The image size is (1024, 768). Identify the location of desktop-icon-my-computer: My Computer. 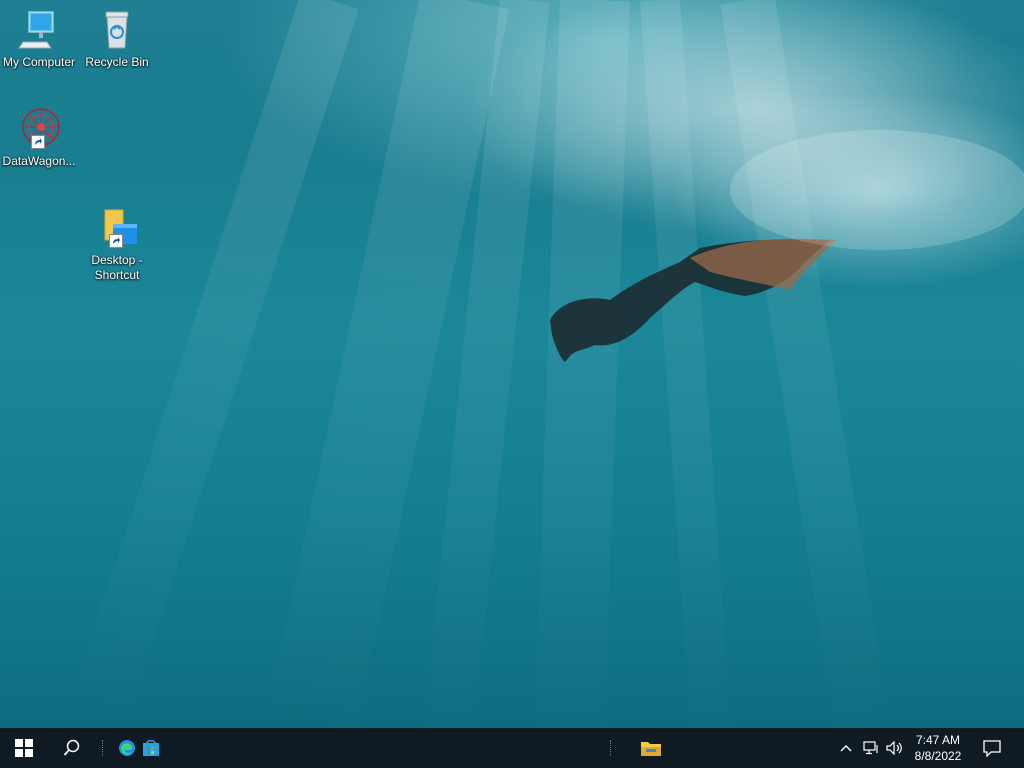
(39, 39).